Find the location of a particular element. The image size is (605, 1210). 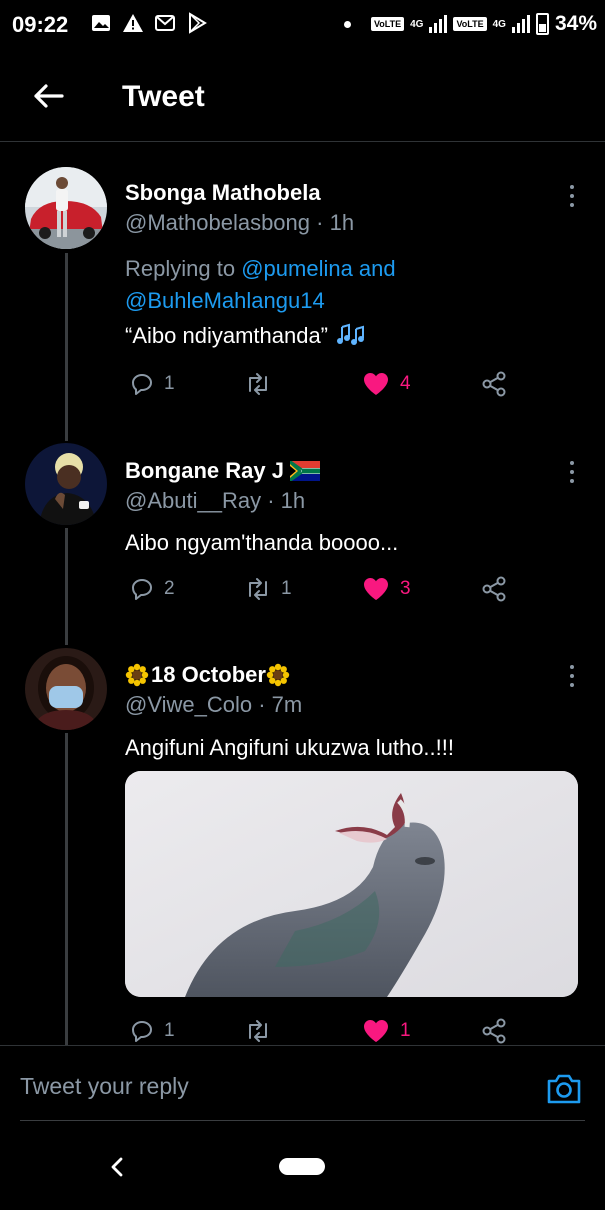

network-type-1: 4G is located at coordinates (417, 24).